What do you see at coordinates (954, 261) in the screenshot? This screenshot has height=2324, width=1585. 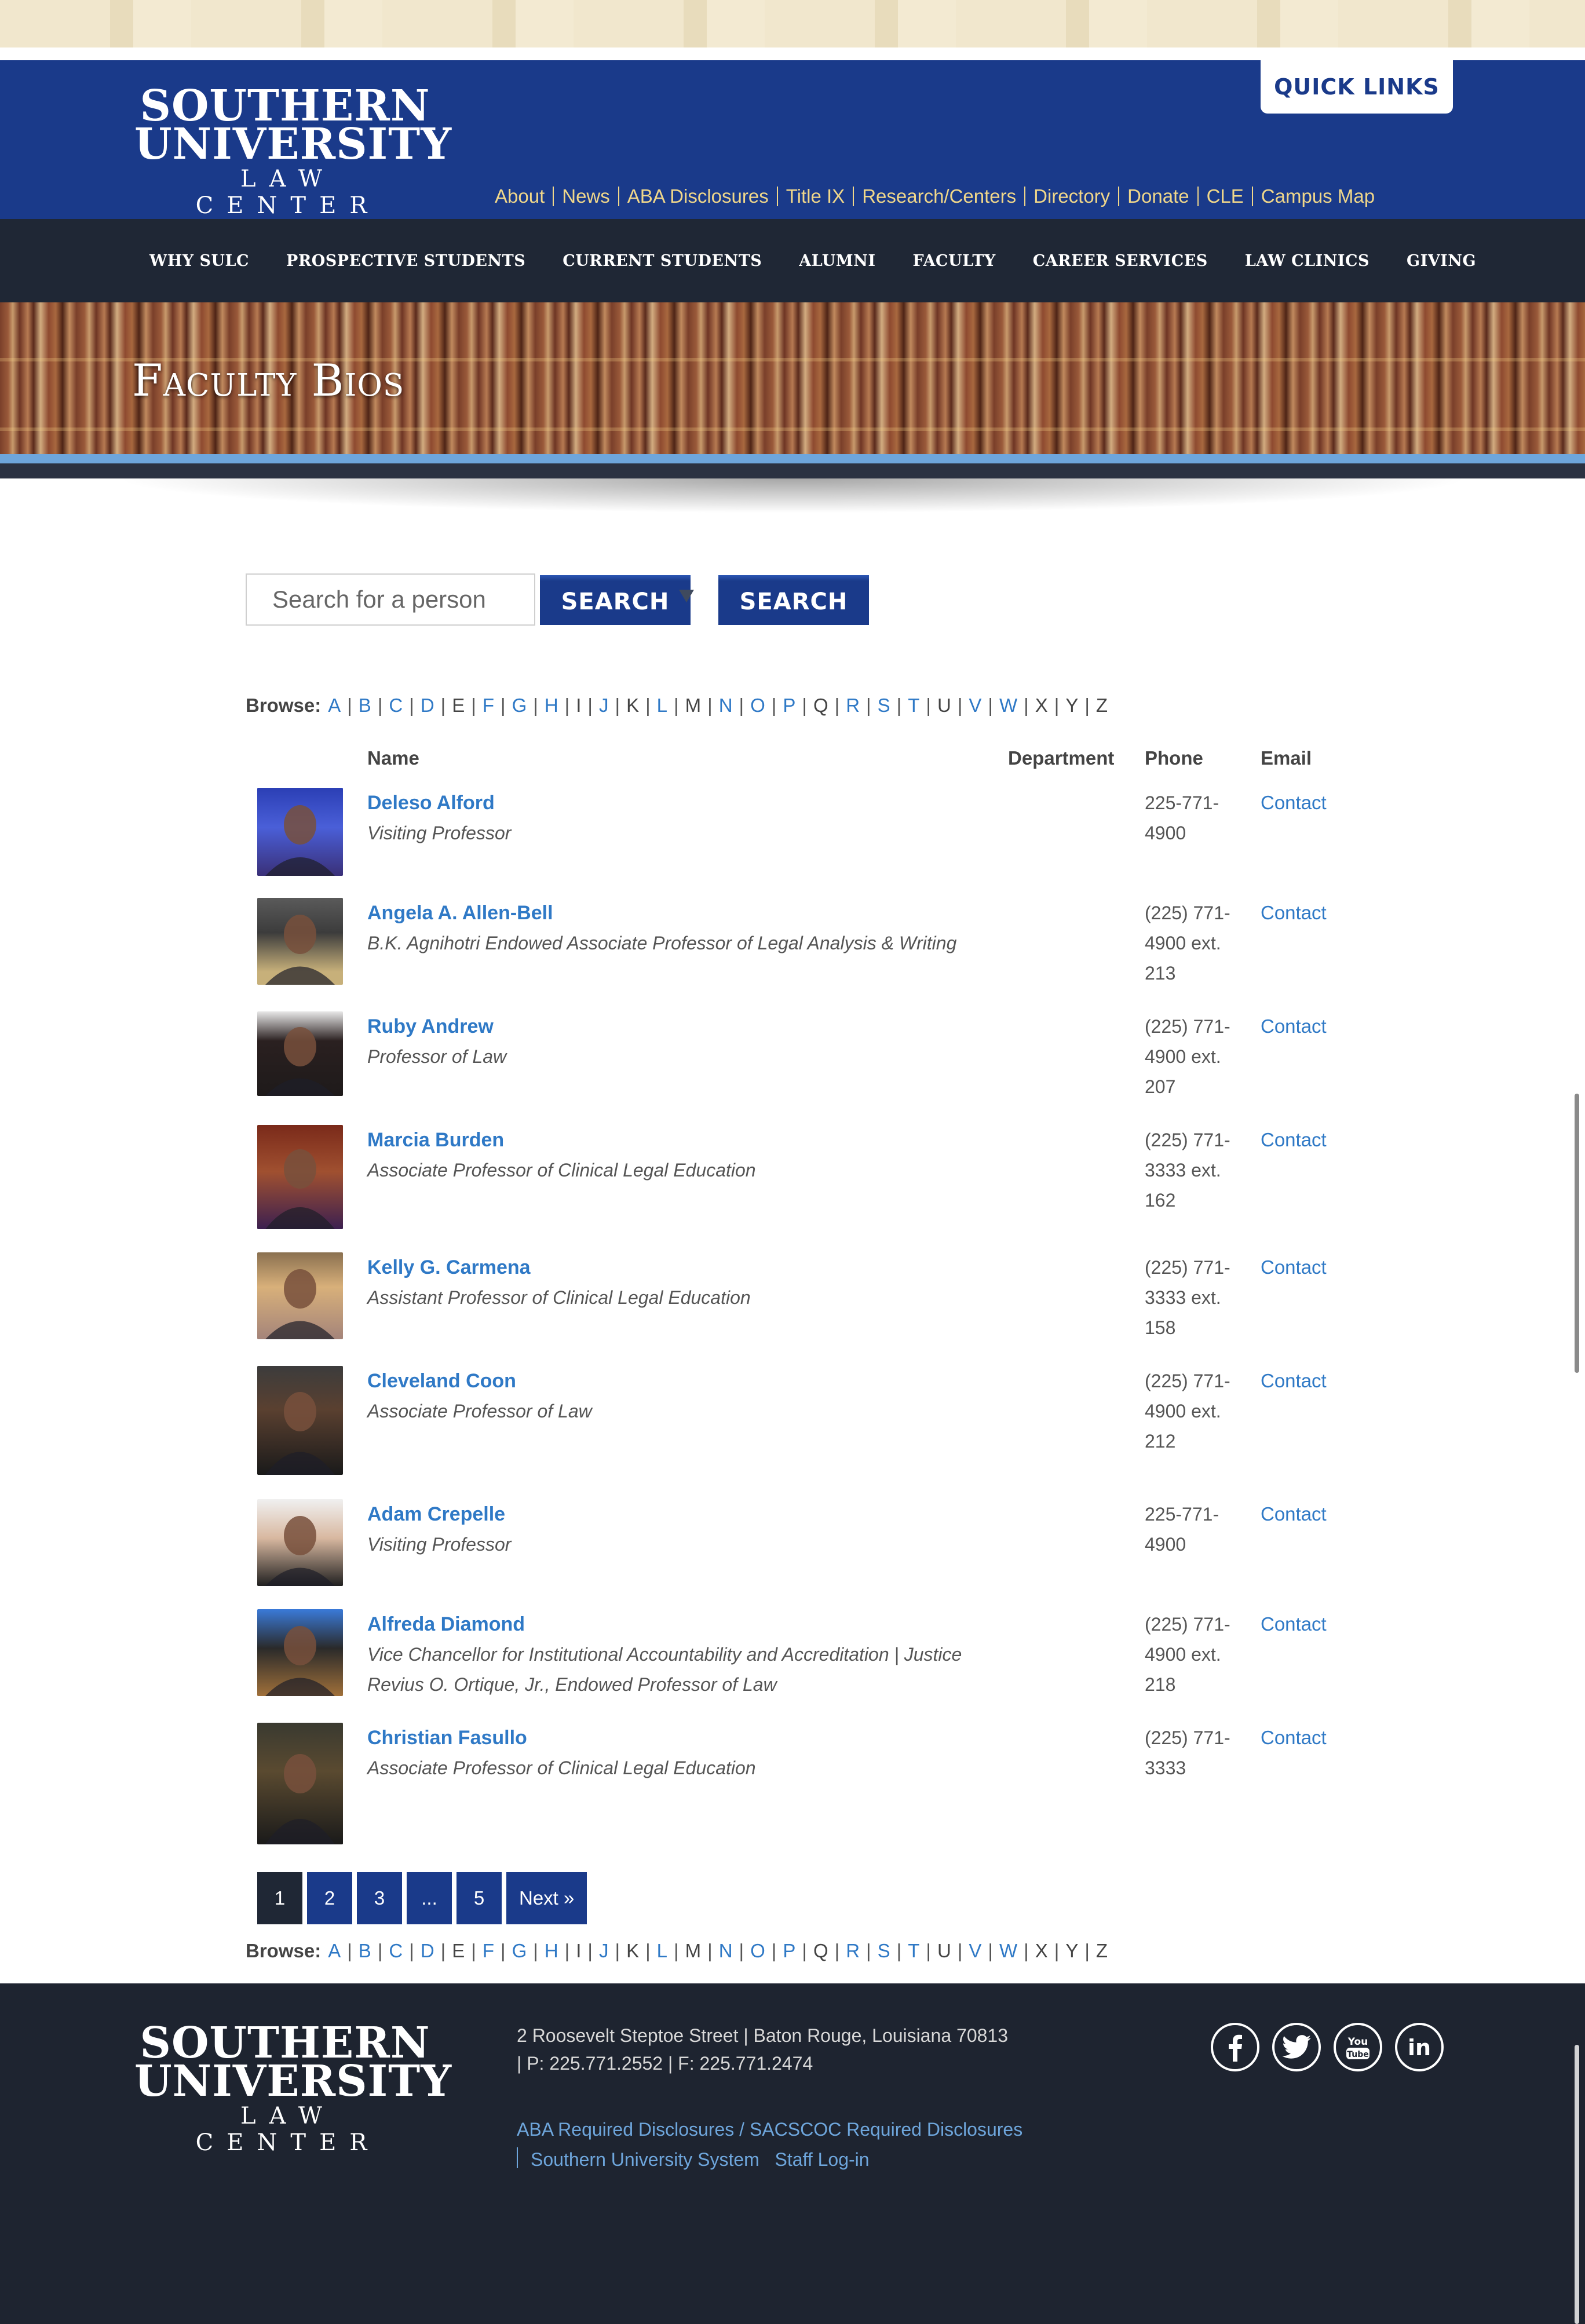 I see `nav-faculty: FACULTY` at bounding box center [954, 261].